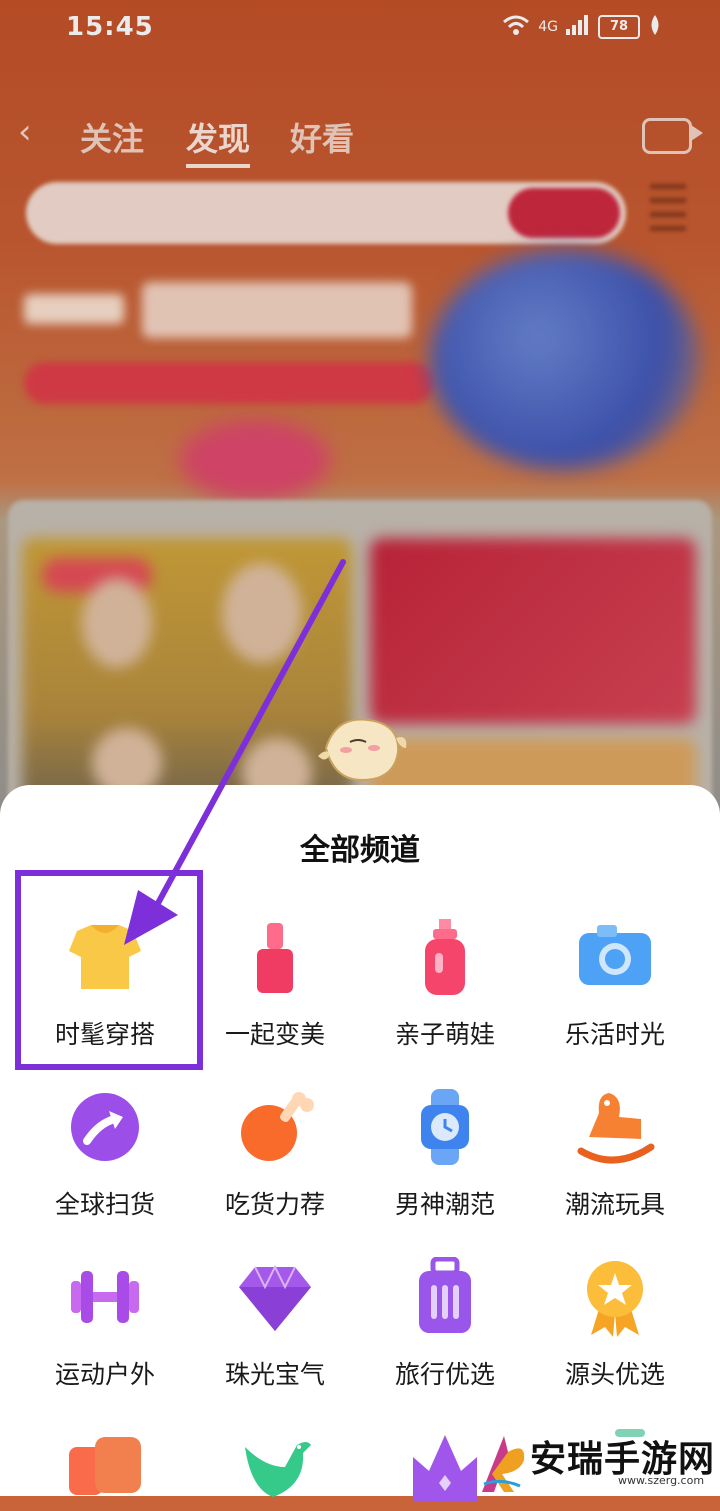 The height and width of the screenshot is (1511, 720). What do you see at coordinates (661, 1480) in the screenshot?
I see `watermark-url: www.szerg.com` at bounding box center [661, 1480].